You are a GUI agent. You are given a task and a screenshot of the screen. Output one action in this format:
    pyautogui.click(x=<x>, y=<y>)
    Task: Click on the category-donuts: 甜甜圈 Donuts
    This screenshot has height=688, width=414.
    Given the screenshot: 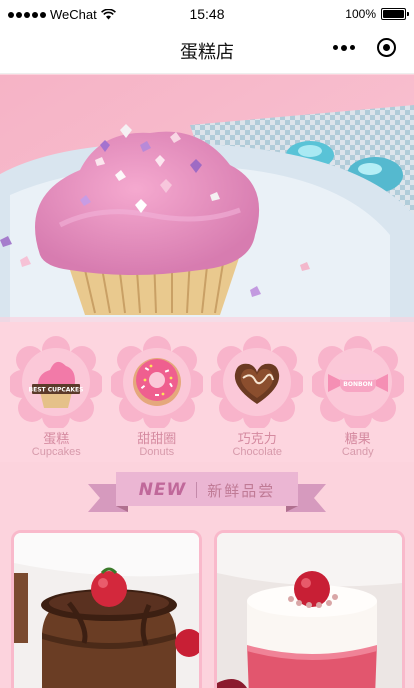 What is the action you would take?
    pyautogui.click(x=157, y=392)
    